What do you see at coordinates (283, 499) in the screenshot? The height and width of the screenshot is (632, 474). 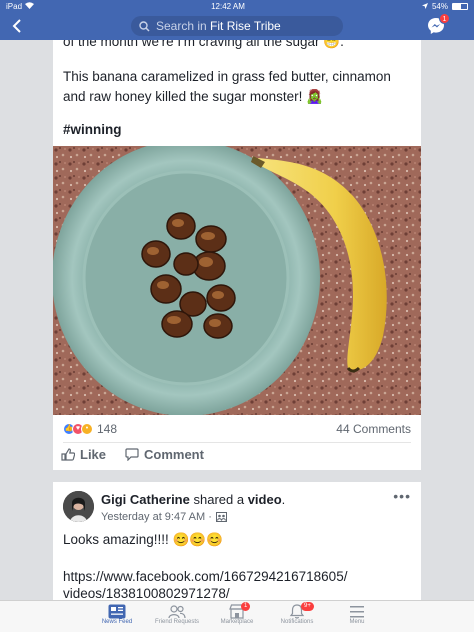 I see `shared-period: .` at bounding box center [283, 499].